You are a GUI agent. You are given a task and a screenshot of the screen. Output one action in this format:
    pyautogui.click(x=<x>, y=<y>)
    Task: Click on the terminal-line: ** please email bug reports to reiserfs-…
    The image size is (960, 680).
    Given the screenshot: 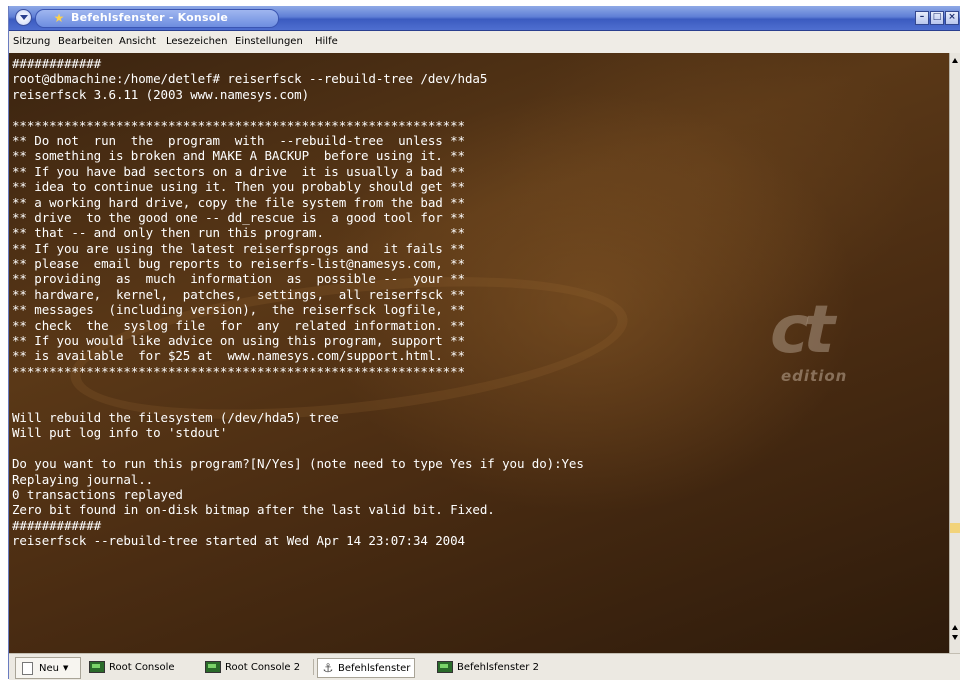 What is the action you would take?
    pyautogui.click(x=238, y=264)
    